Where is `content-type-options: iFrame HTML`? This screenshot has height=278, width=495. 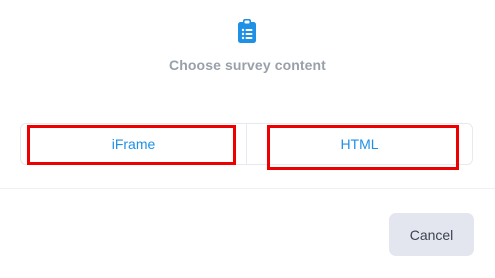
content-type-options: iFrame HTML is located at coordinates (246, 144).